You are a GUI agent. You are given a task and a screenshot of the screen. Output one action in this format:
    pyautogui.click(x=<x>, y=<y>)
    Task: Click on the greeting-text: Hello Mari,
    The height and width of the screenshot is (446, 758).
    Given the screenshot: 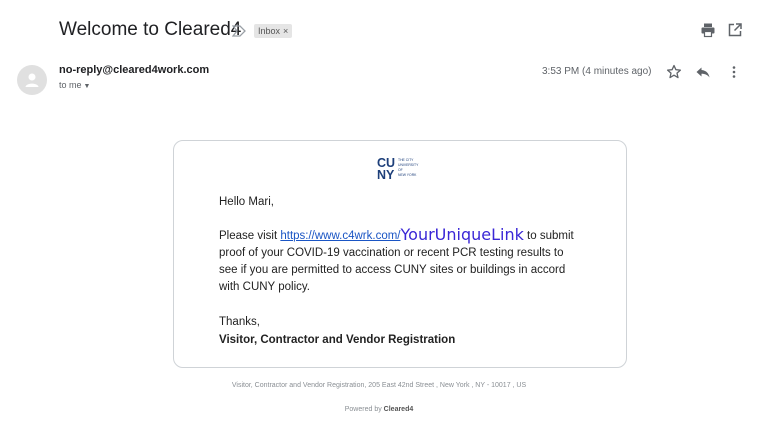 What is the action you would take?
    pyautogui.click(x=246, y=202)
    